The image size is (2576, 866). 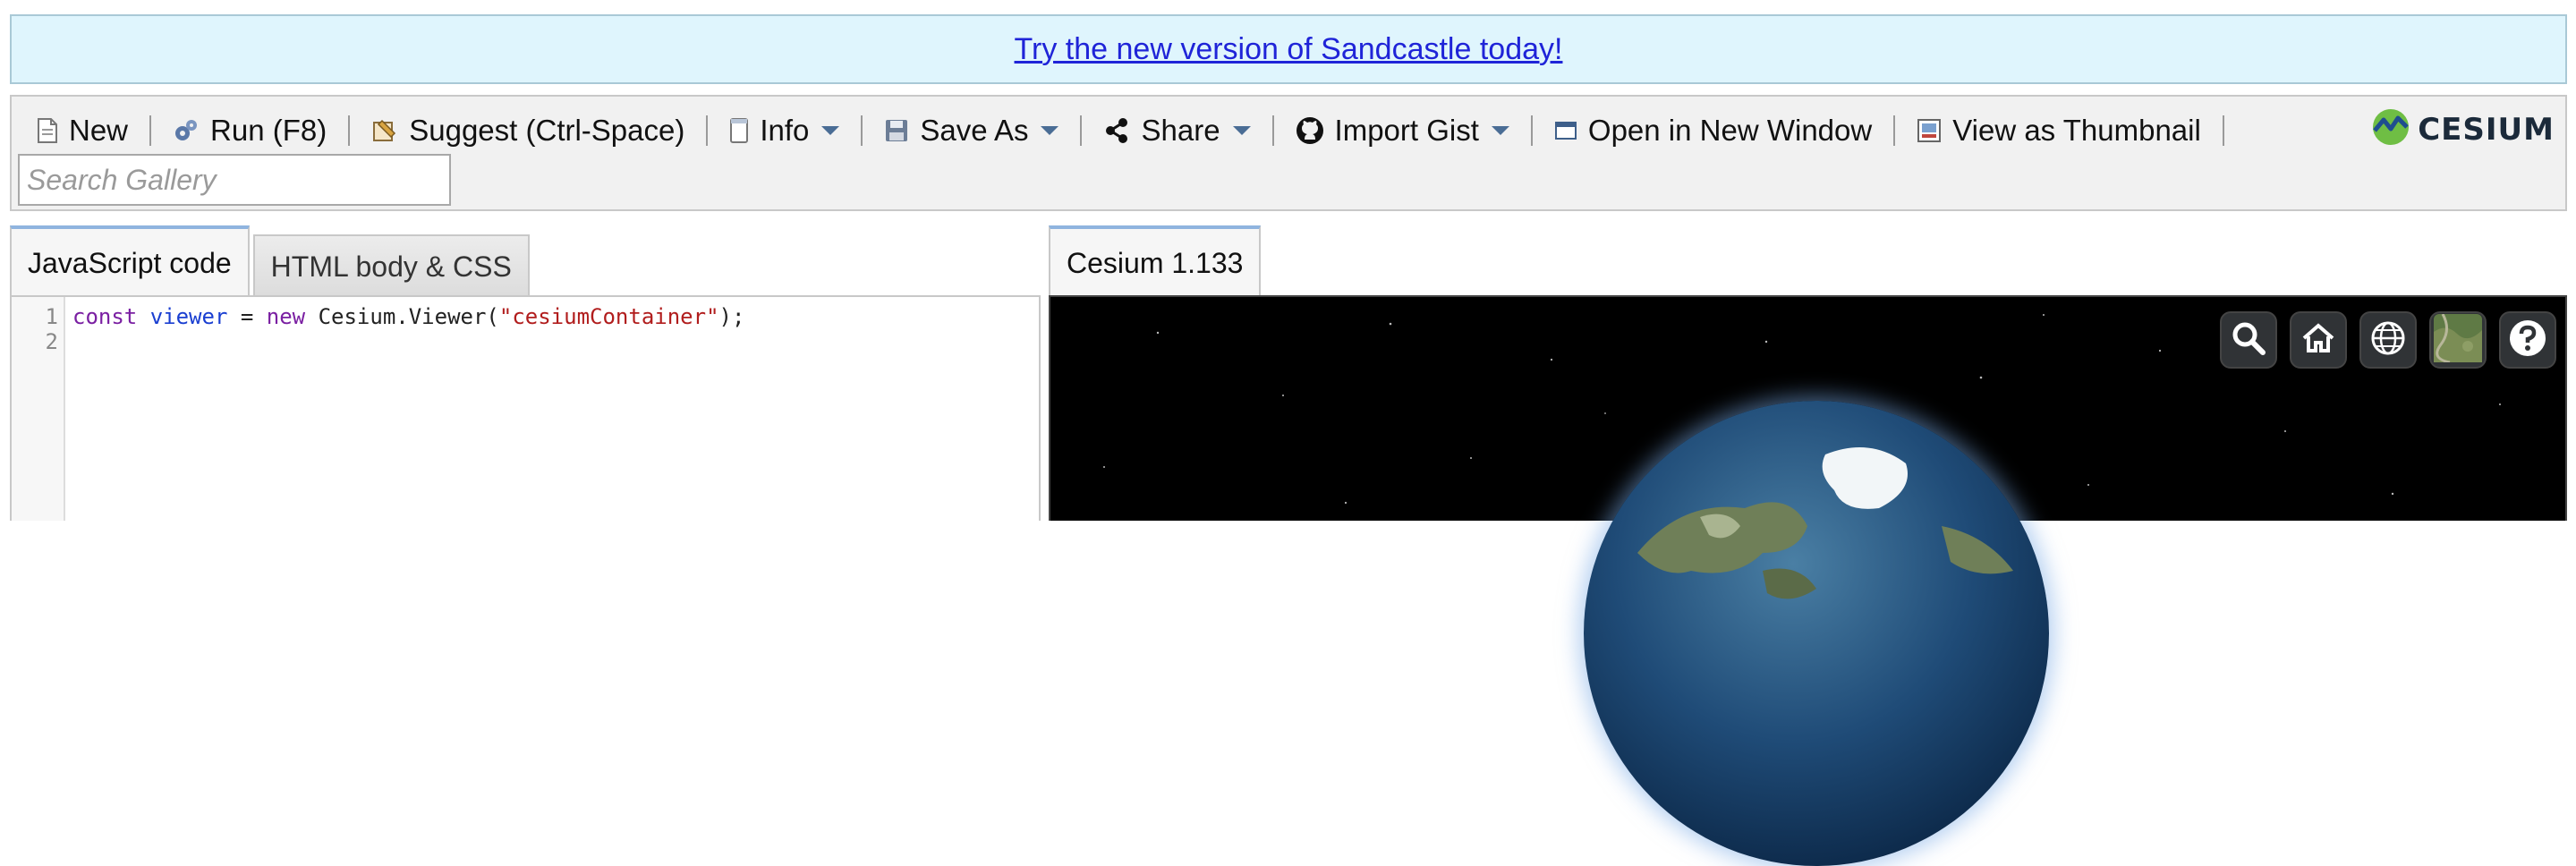 I want to click on save-as-dropdown-label: Save As, so click(x=974, y=130).